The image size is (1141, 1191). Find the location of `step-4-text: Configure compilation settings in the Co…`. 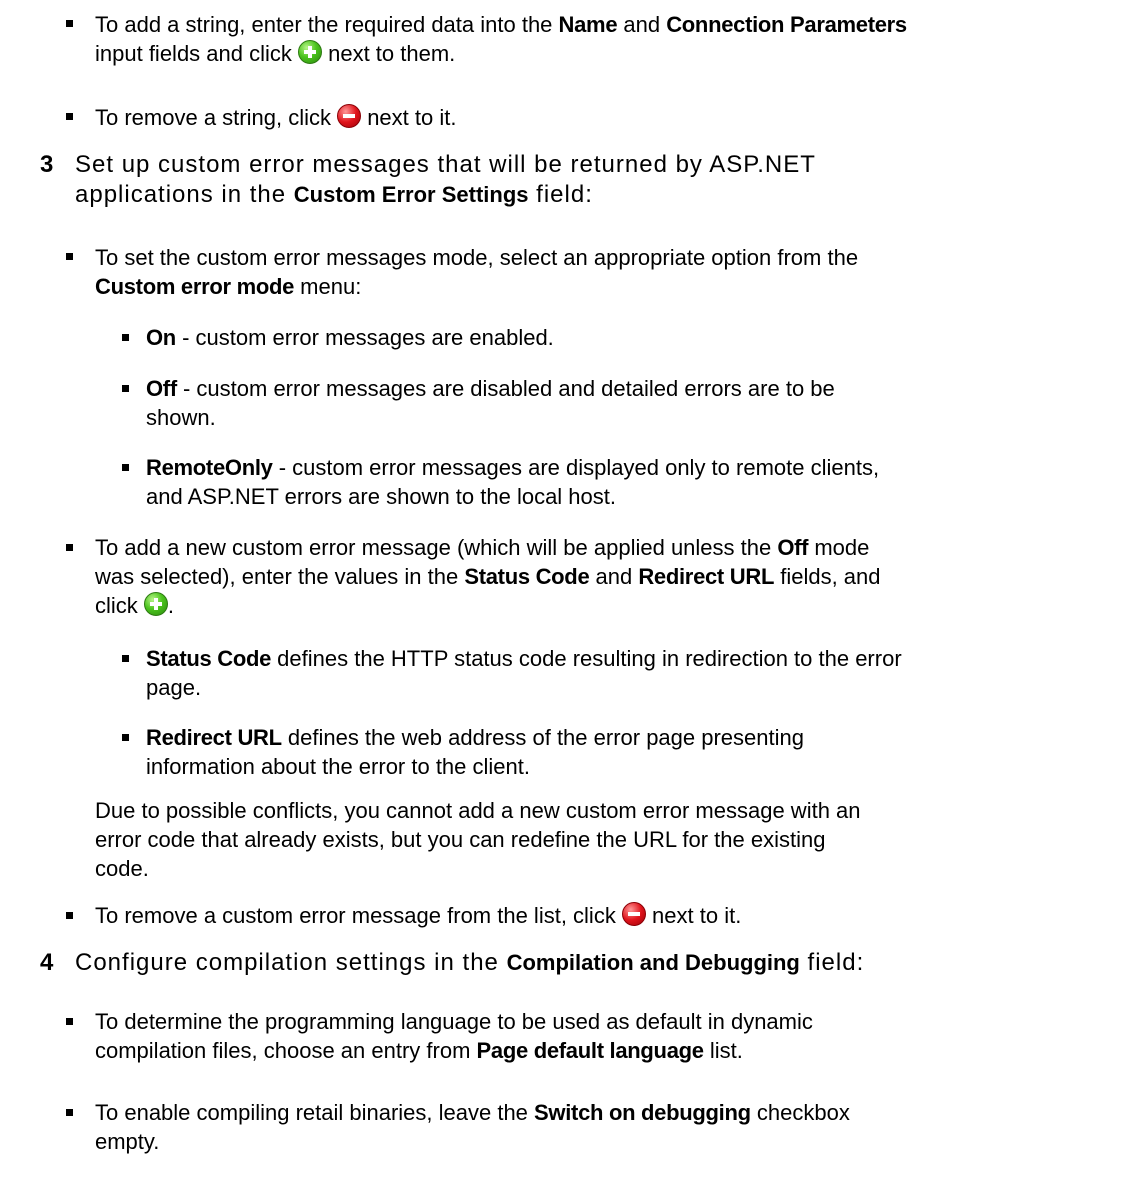

step-4-text: Configure compilation settings in the Co… is located at coordinates (470, 962).